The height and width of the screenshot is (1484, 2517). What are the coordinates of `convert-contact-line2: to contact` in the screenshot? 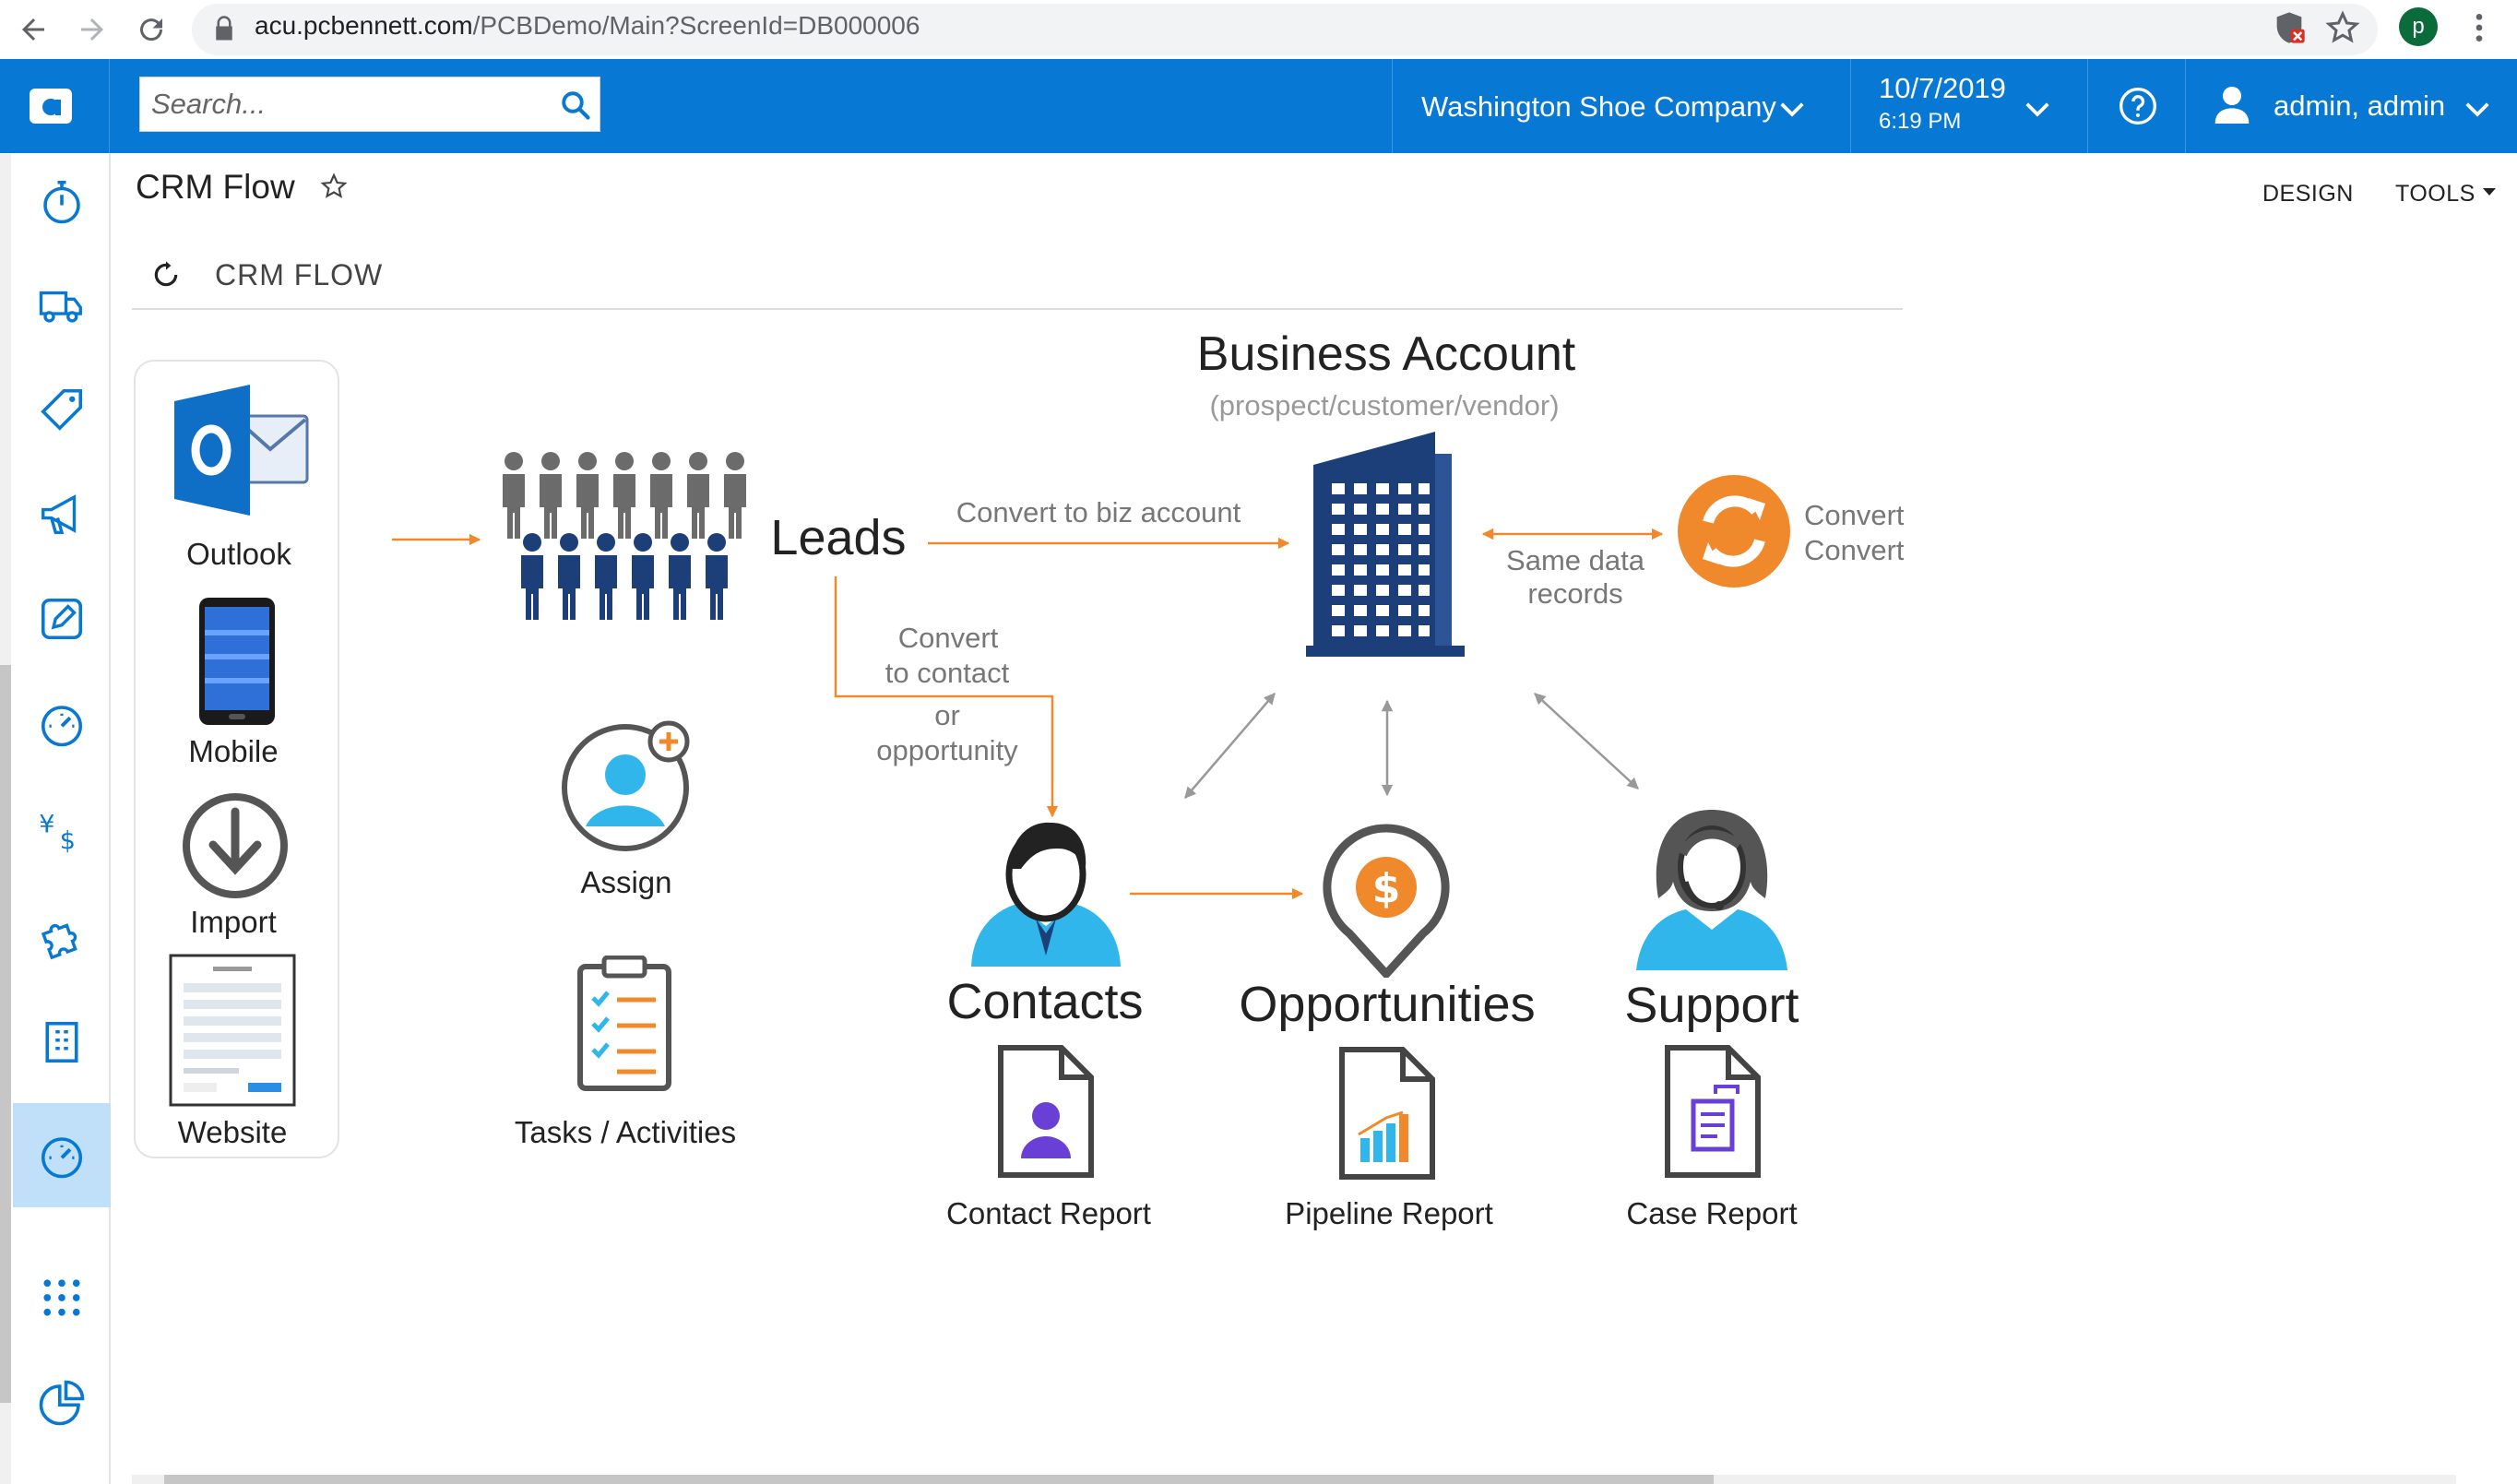 It's located at (947, 673).